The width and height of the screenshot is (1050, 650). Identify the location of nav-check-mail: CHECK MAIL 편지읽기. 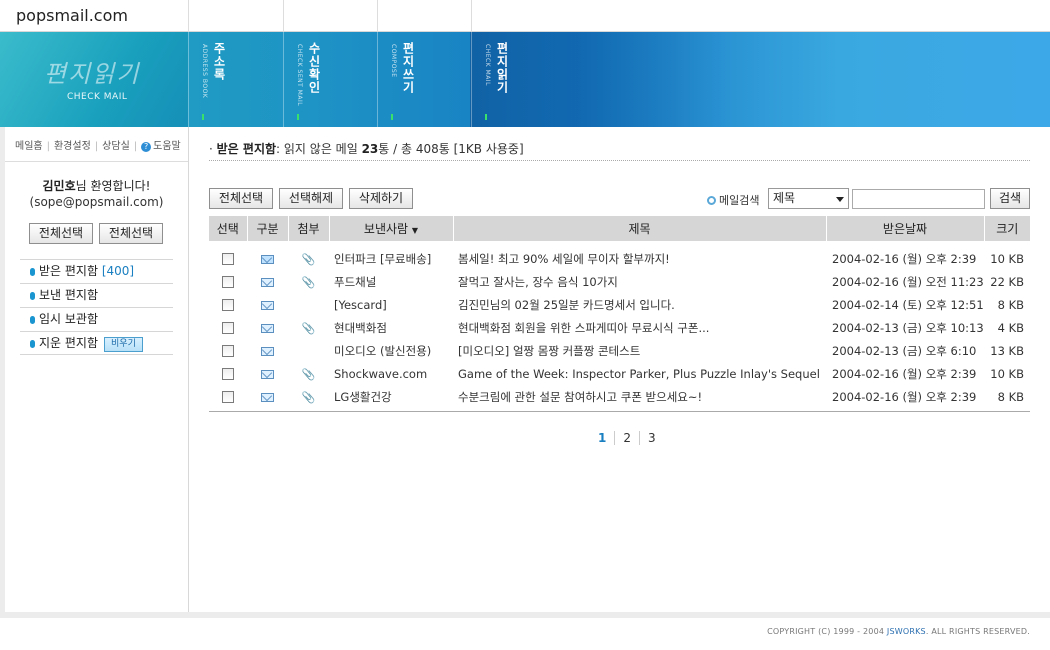
(518, 79).